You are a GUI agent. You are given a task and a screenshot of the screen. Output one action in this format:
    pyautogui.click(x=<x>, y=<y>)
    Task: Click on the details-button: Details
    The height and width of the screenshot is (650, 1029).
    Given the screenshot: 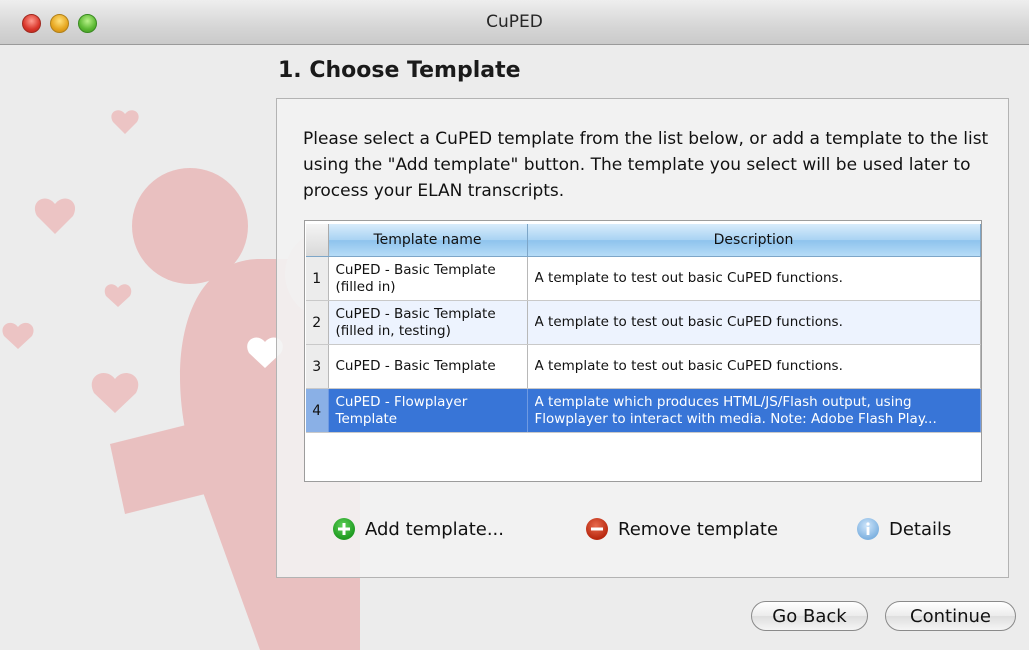 What is the action you would take?
    pyautogui.click(x=904, y=529)
    